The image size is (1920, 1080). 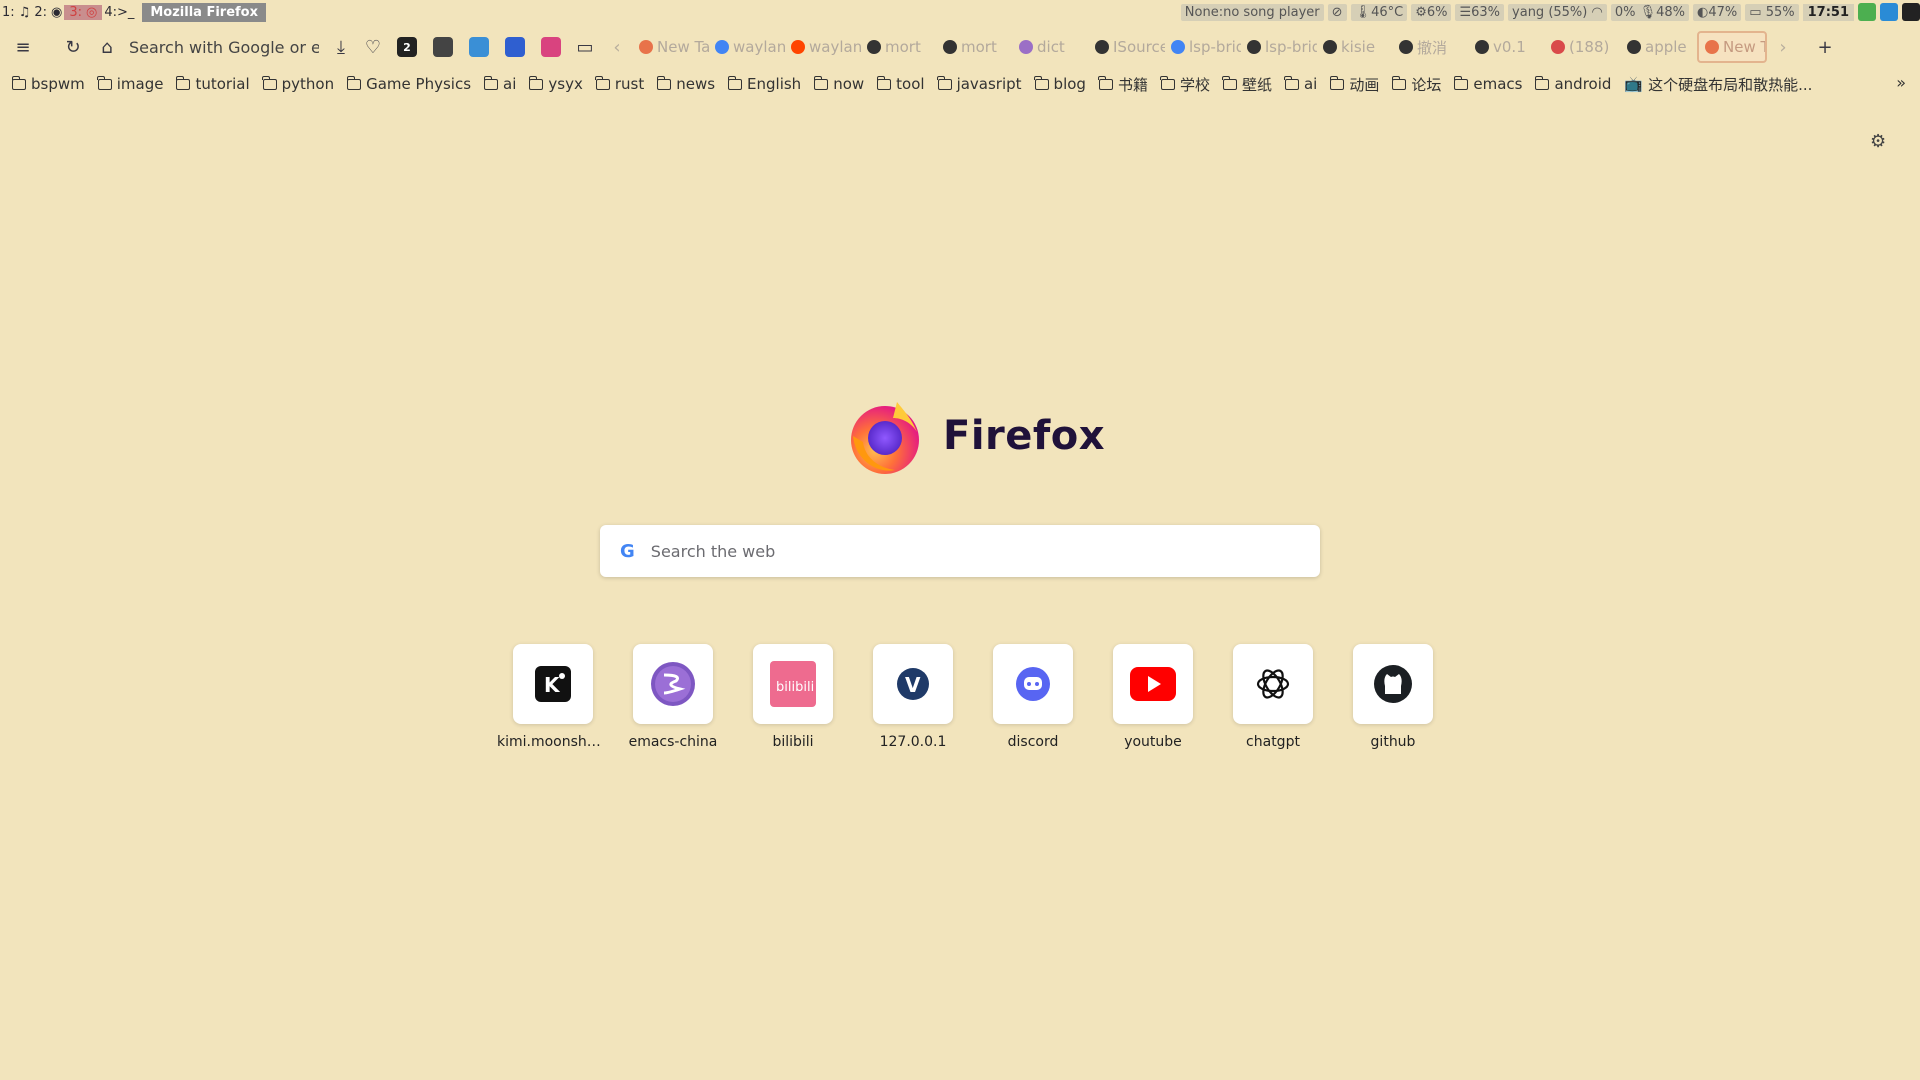 I want to click on eye-off-icon: ⊘, so click(x=1337, y=12).